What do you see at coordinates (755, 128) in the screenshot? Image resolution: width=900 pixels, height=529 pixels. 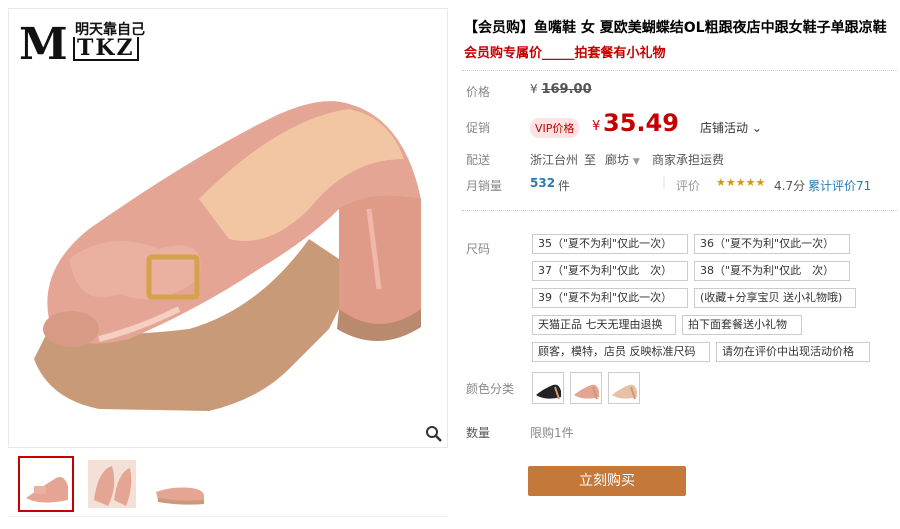 I see `chevron-down-icon: ⌄` at bounding box center [755, 128].